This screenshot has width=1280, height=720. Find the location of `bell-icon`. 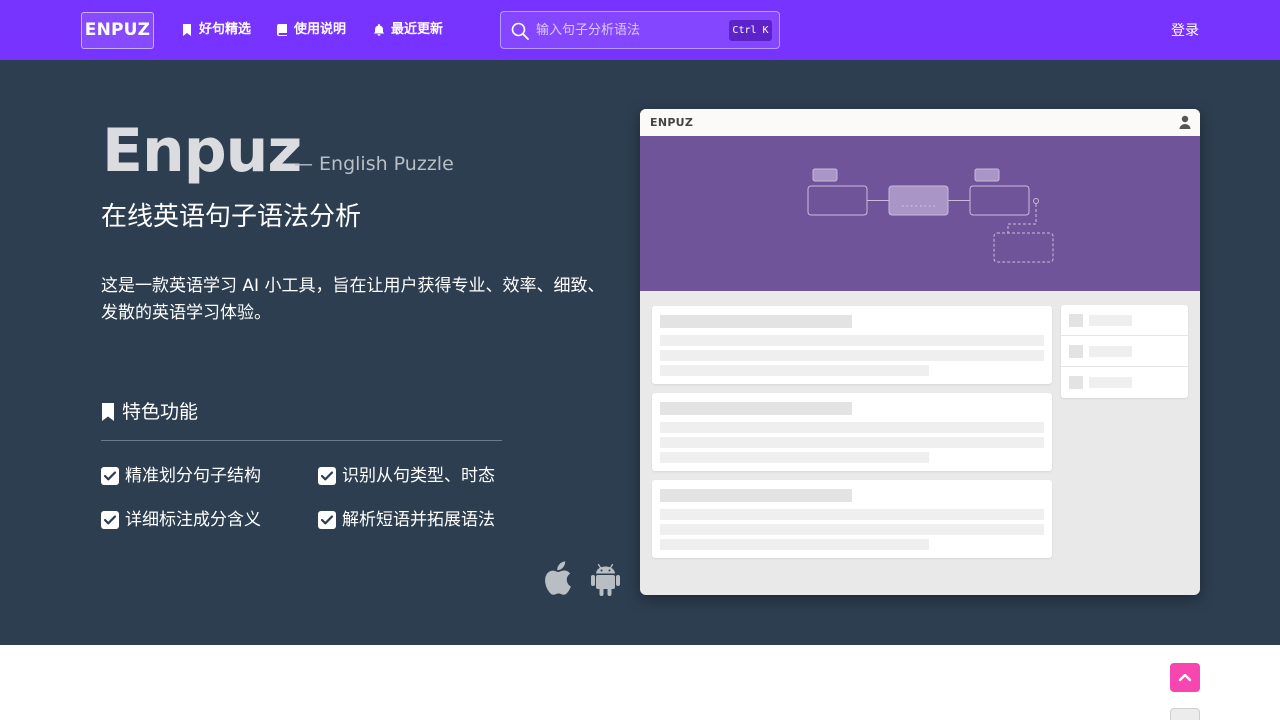

bell-icon is located at coordinates (379, 30).